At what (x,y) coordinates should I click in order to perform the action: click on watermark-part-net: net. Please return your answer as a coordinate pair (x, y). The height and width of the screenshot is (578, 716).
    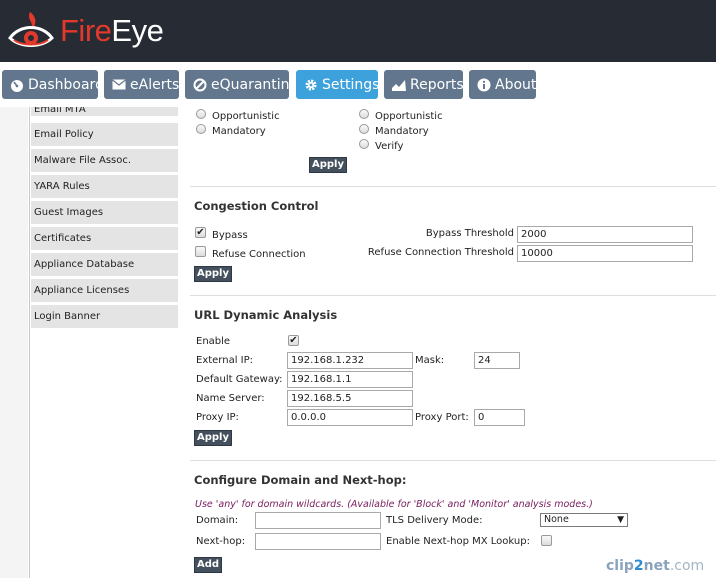
    Looking at the image, I should click on (656, 566).